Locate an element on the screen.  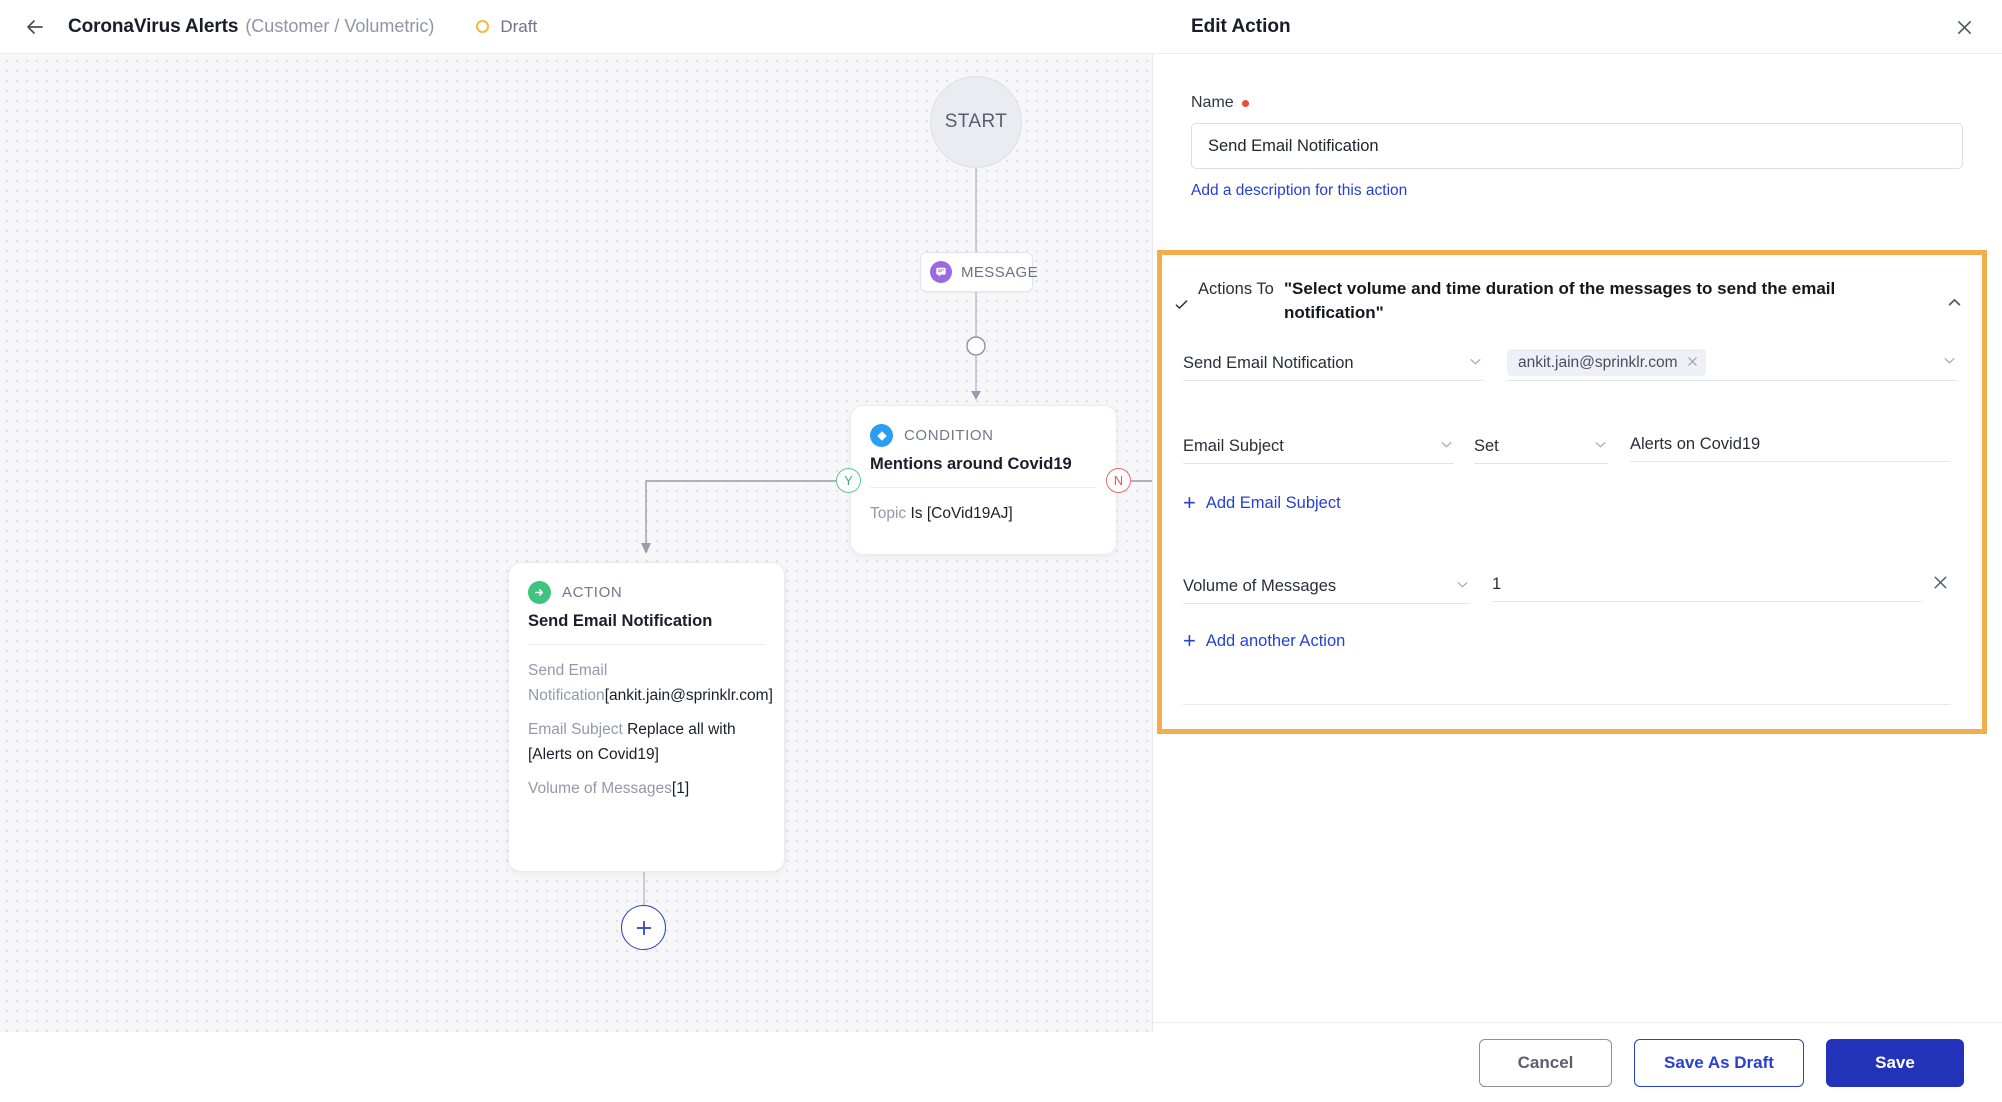
name-field-label: Name is located at coordinates (1596, 103).